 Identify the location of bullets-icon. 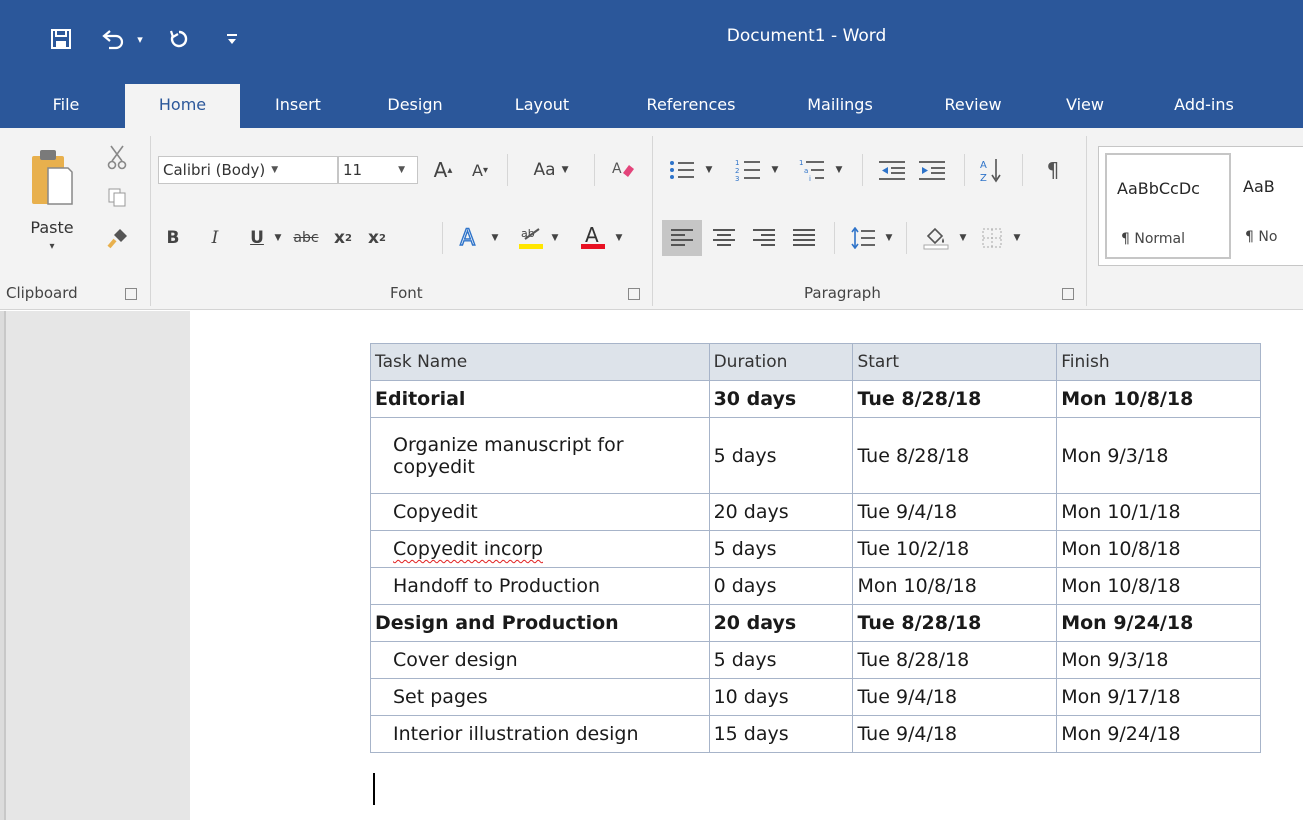
(682, 170).